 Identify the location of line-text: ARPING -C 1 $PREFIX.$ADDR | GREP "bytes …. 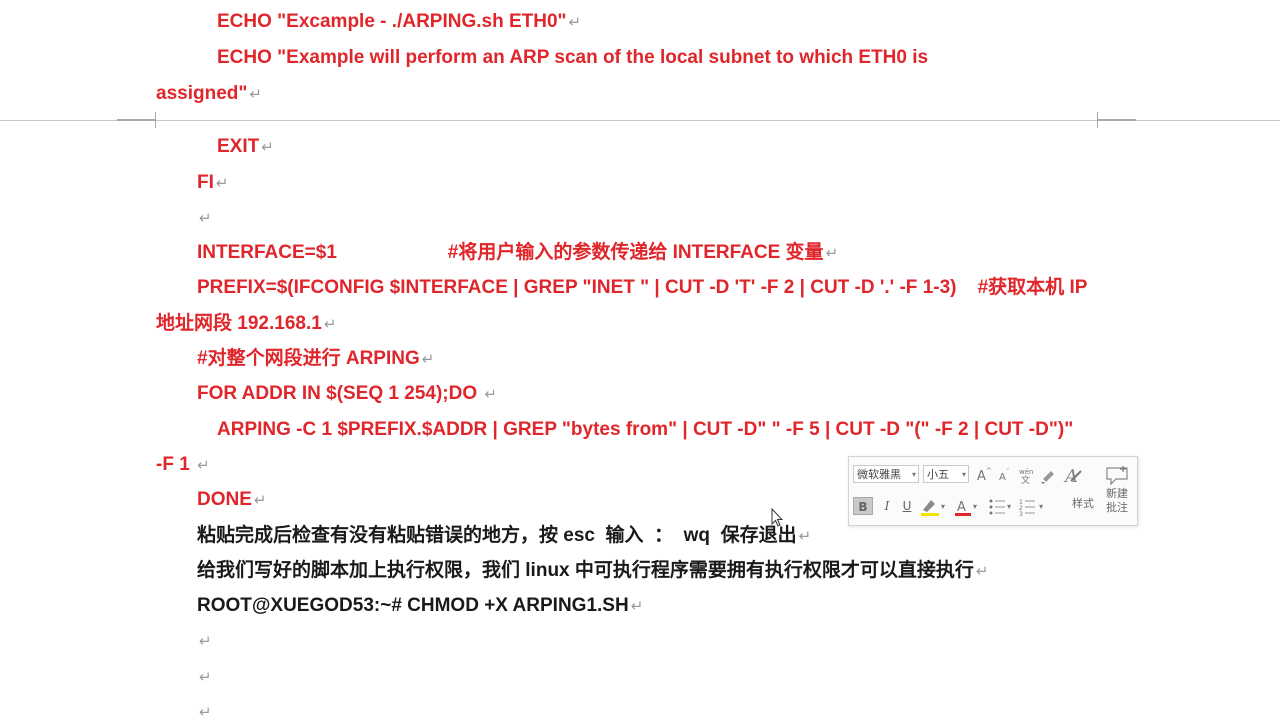
(645, 429).